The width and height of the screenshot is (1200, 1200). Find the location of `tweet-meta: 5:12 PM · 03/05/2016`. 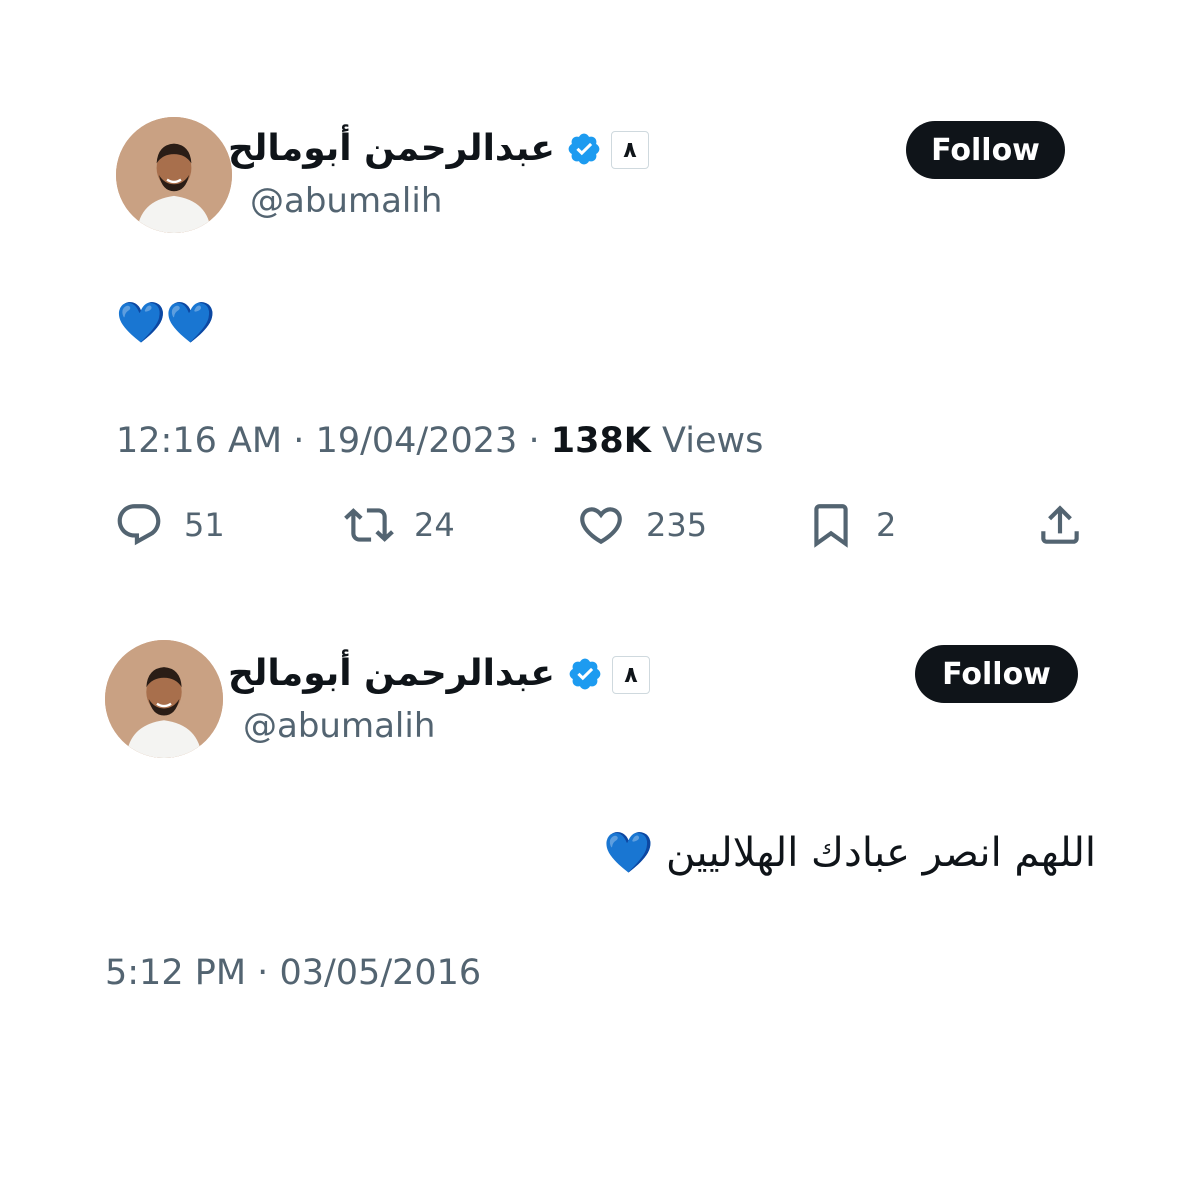

tweet-meta: 5:12 PM · 03/05/2016 is located at coordinates (293, 973).